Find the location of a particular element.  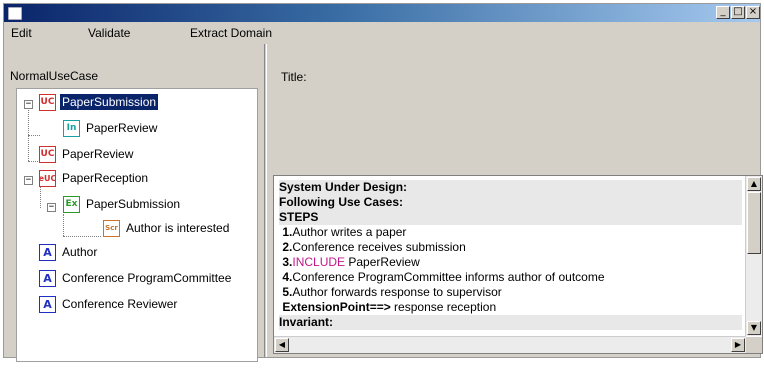

system-under-design-line: System Under Design: is located at coordinates (510, 187).